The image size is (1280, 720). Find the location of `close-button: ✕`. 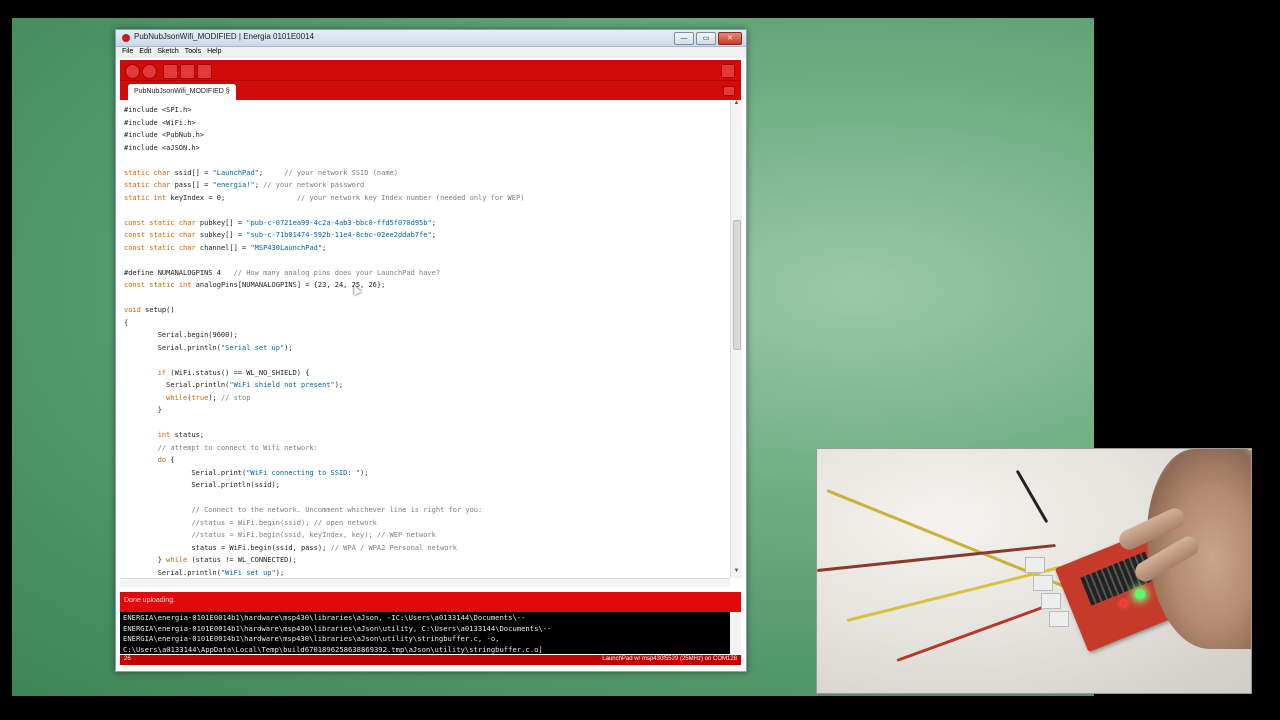

close-button: ✕ is located at coordinates (730, 38).